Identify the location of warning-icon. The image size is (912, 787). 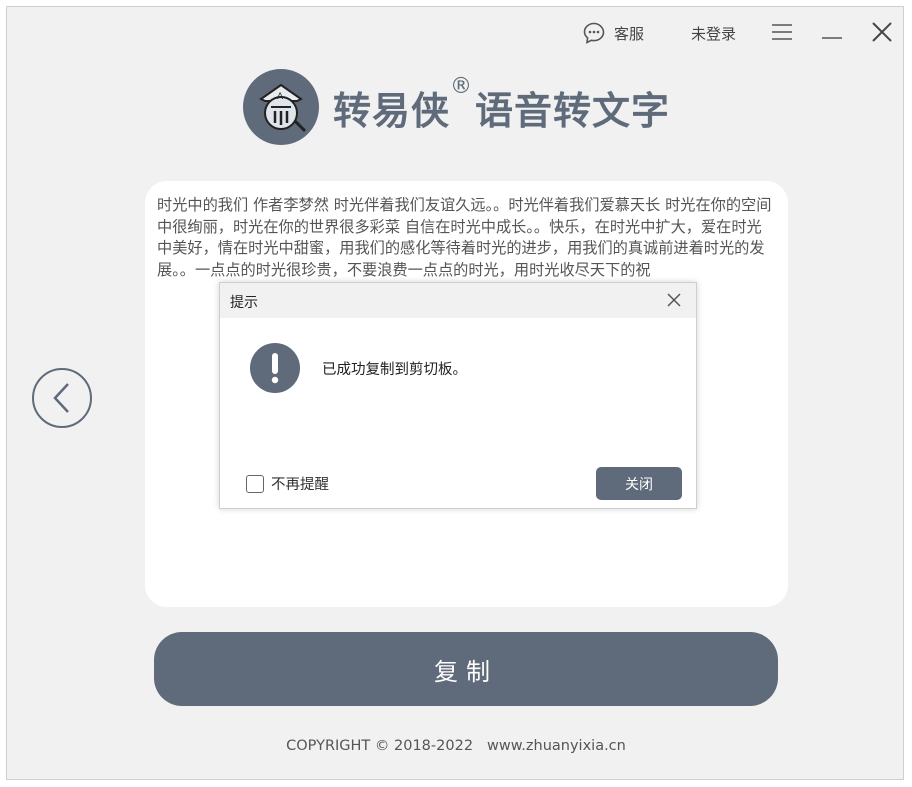
(275, 368).